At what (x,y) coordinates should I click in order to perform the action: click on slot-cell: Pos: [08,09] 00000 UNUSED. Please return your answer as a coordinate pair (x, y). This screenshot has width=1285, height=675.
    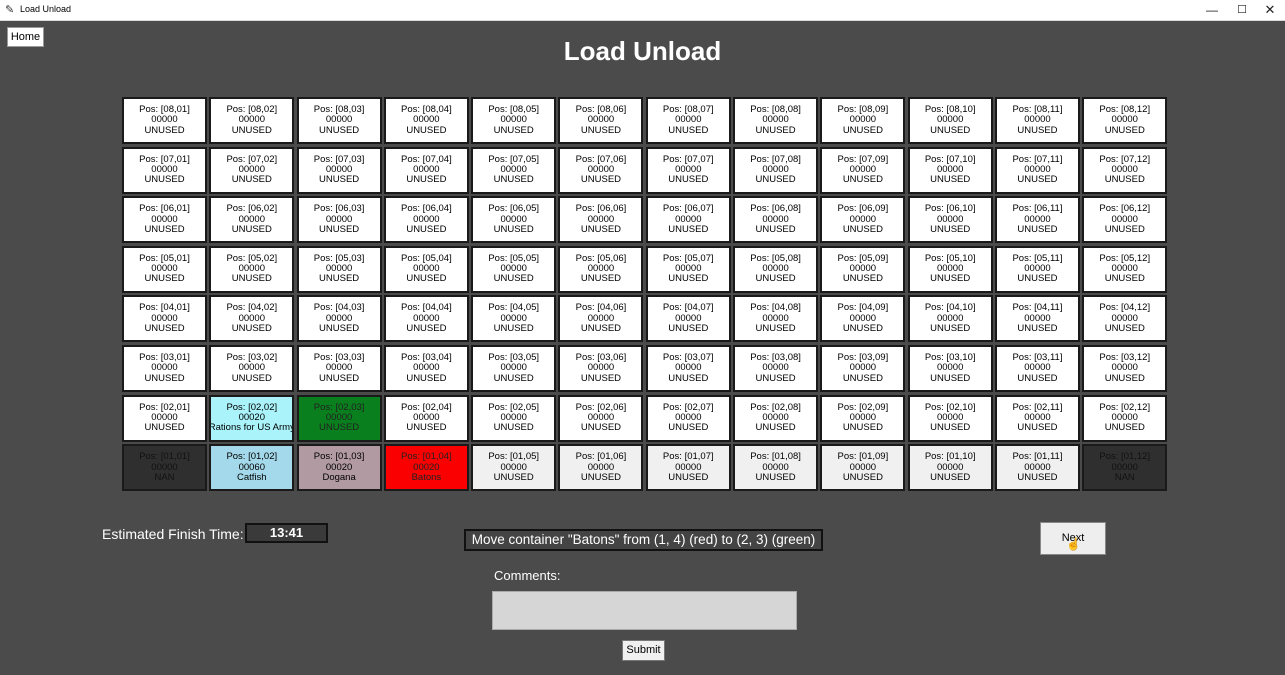
    Looking at the image, I should click on (863, 120).